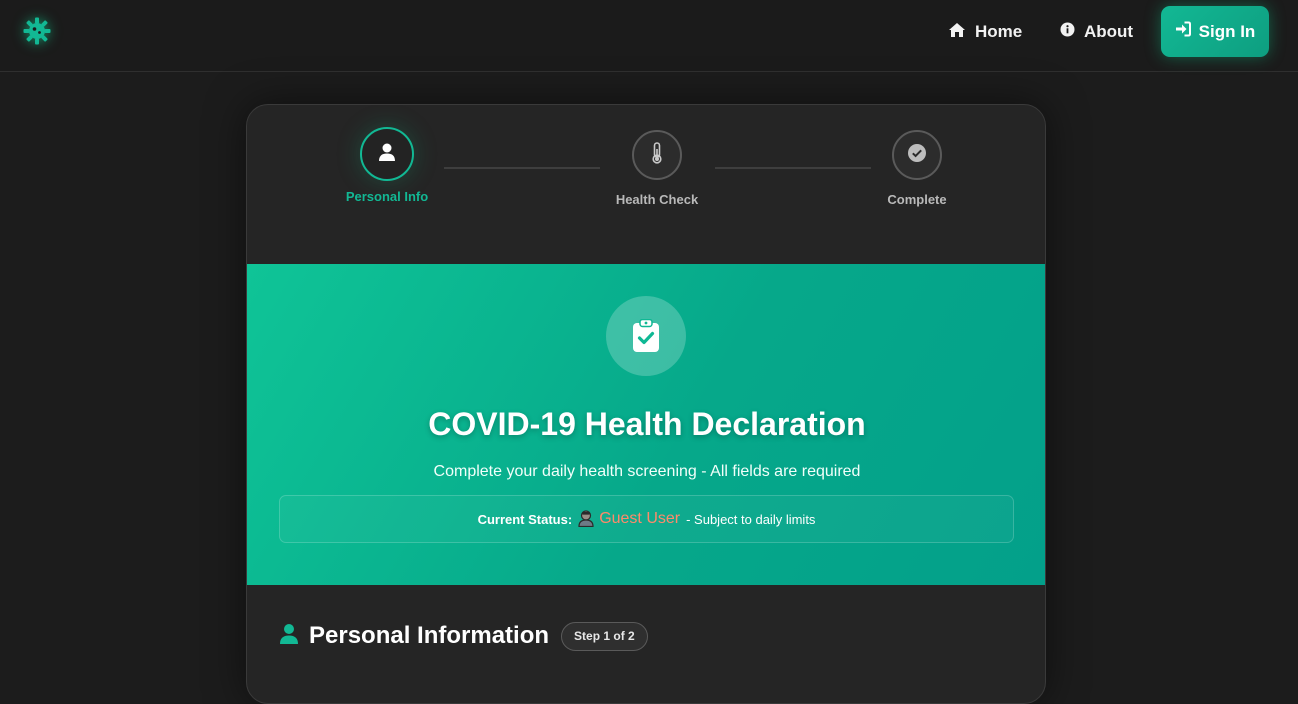  What do you see at coordinates (586, 519) in the screenshot?
I see `guest-user-icon` at bounding box center [586, 519].